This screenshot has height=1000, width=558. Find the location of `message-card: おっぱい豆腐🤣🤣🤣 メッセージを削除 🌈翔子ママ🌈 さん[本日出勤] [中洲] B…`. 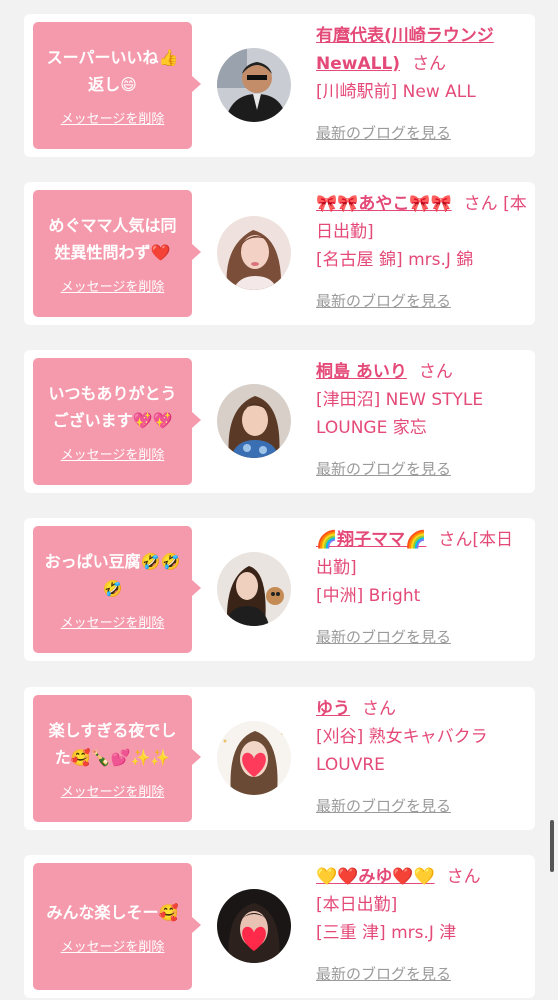

message-card: おっぱい豆腐🤣🤣🤣 メッセージを削除 🌈翔子ママ🌈 さん[本日出勤] [中洲] B… is located at coordinates (279, 589).